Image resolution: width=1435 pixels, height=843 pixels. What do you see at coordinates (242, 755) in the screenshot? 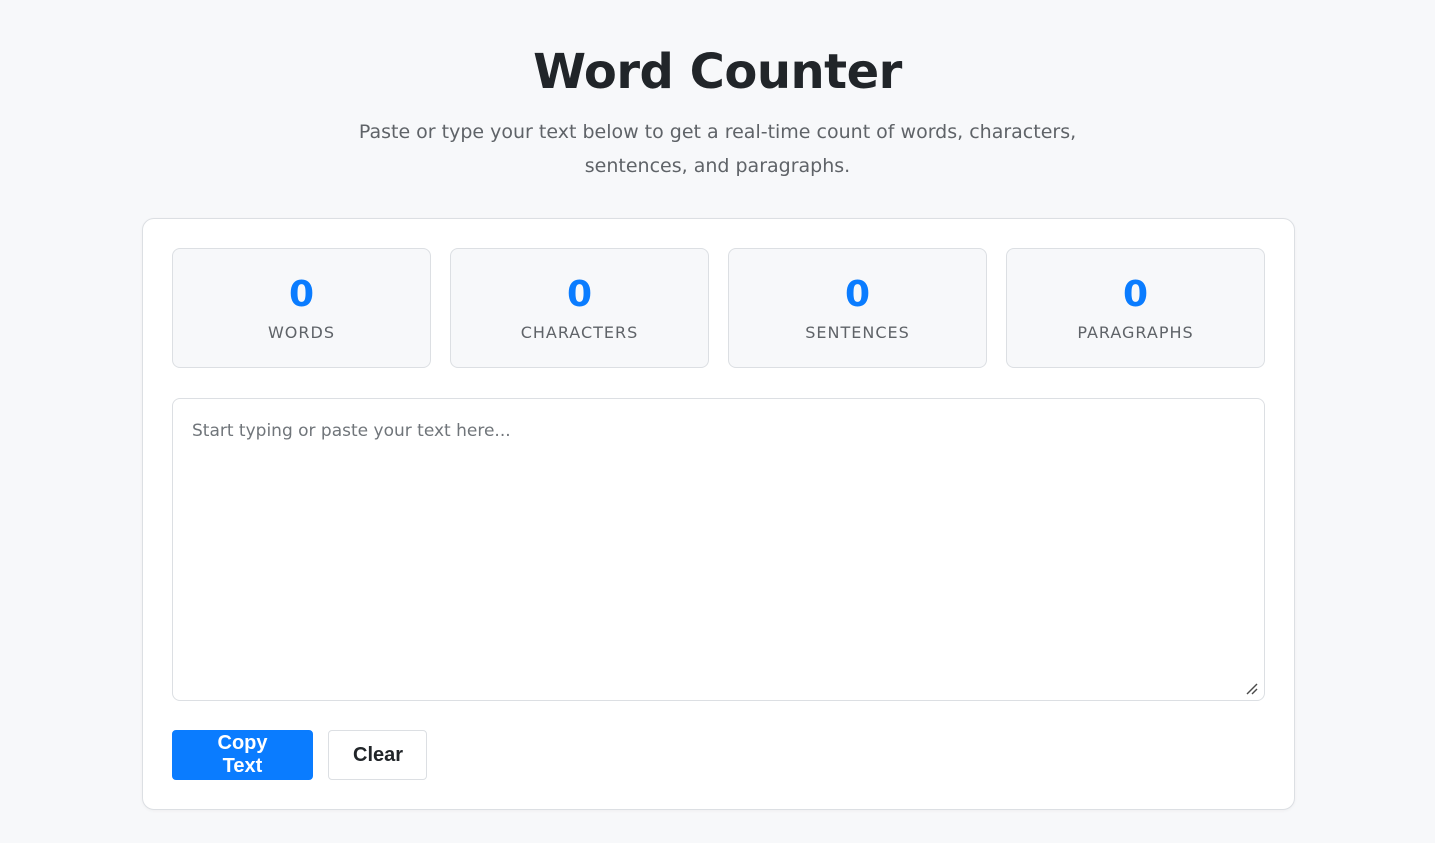
I see `copy-text-button: Copy Text` at bounding box center [242, 755].